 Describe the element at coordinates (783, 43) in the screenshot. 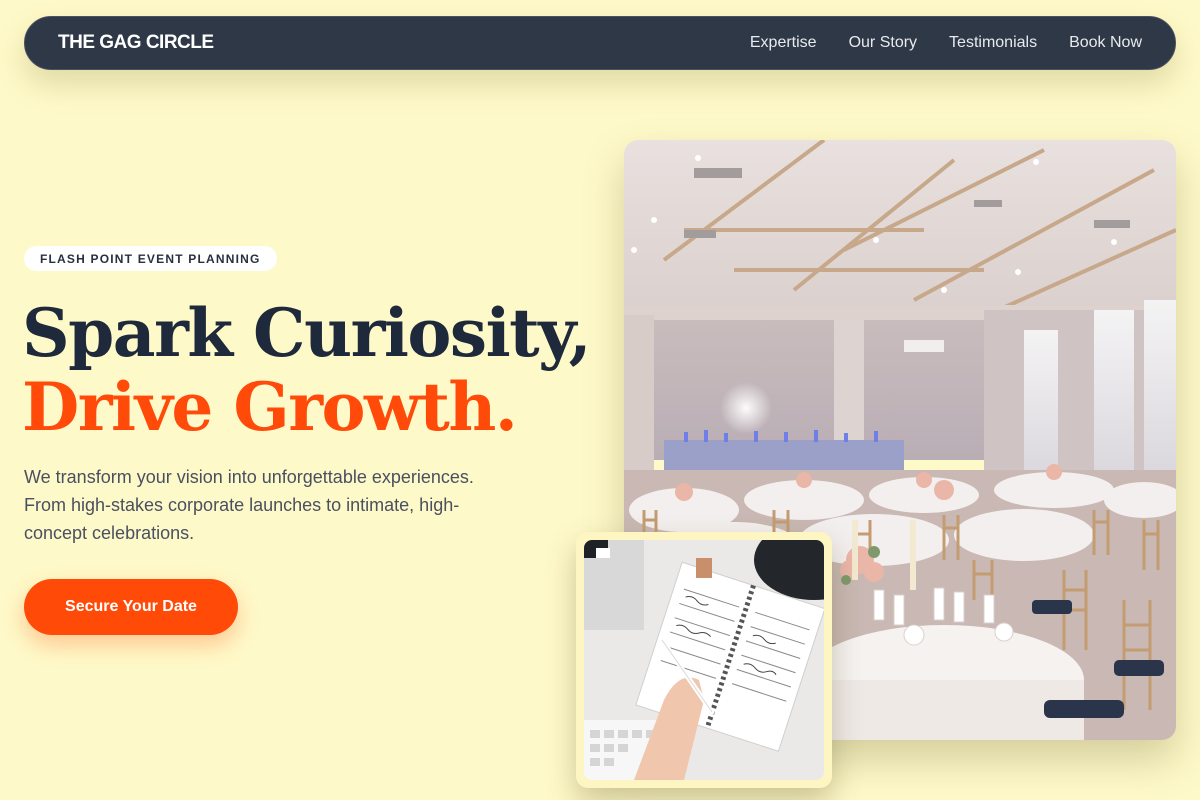

I see `nav-link-expertise: Expertise` at that location.